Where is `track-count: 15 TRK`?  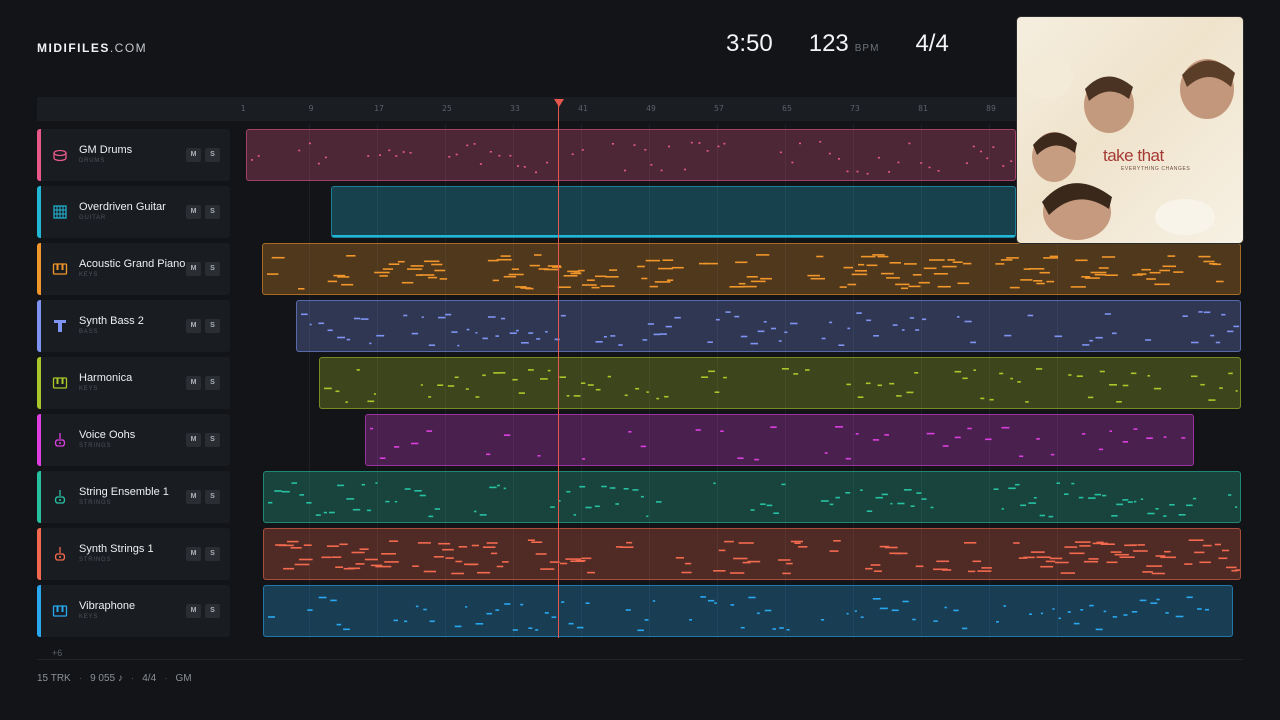
track-count: 15 TRK is located at coordinates (54, 678).